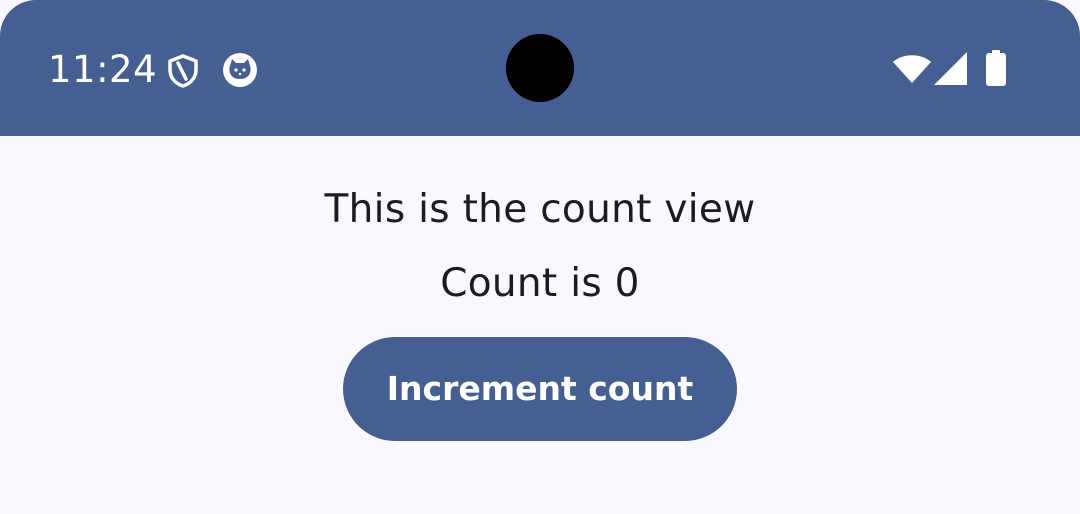 The width and height of the screenshot is (1080, 514). Describe the element at coordinates (540, 209) in the screenshot. I see `page-title: This is the count view` at that location.